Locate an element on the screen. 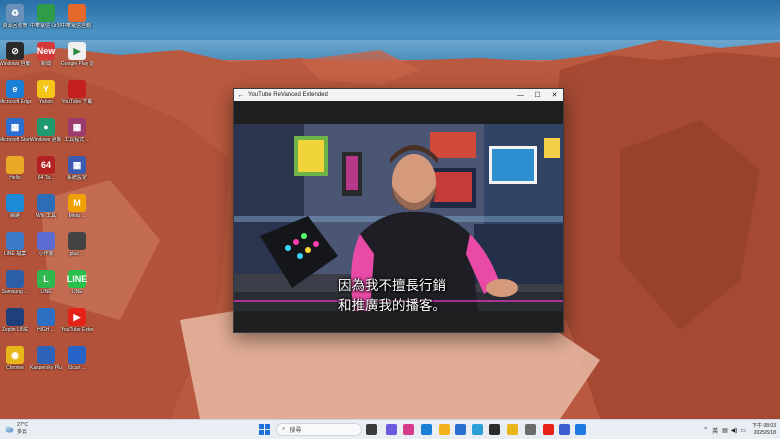  network-icon: ▤ is located at coordinates (725, 430).